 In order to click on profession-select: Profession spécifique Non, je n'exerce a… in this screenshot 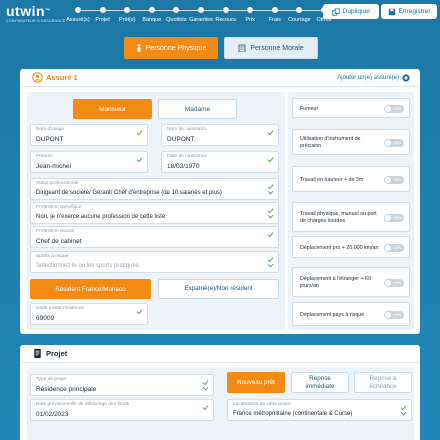, I will do `click(154, 213)`.